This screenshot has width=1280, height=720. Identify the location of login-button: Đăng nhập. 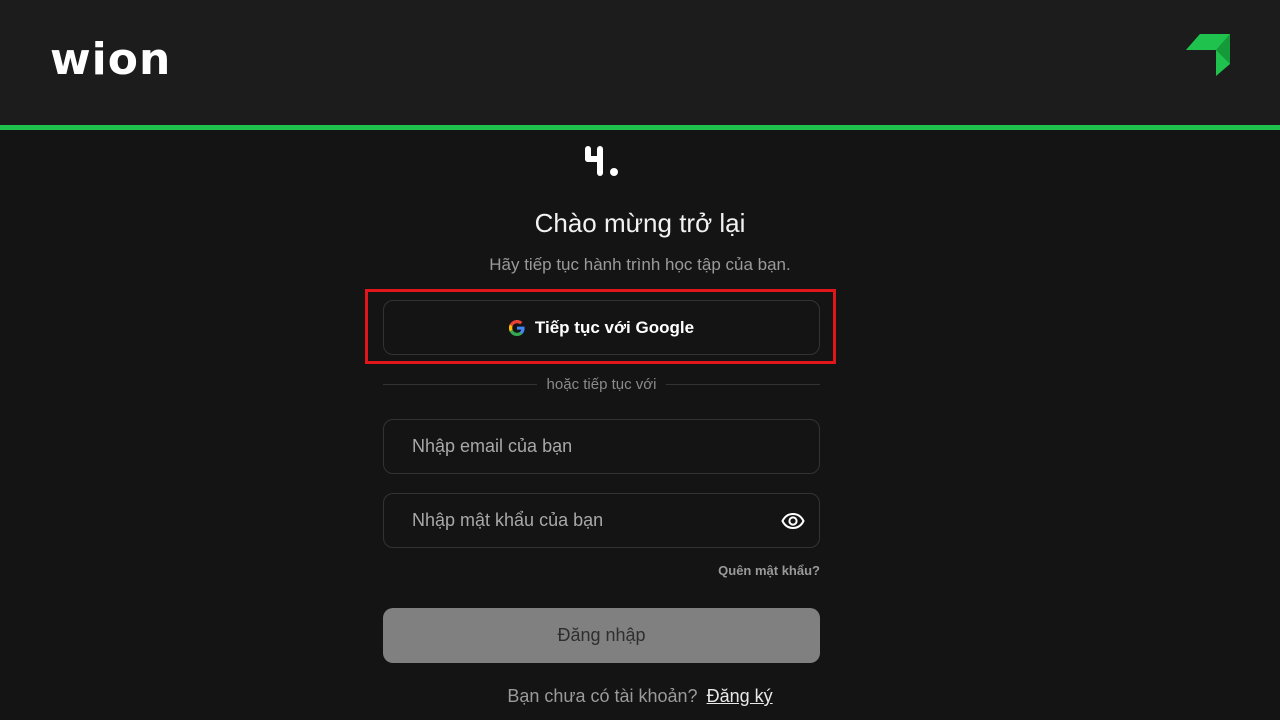
(601, 635).